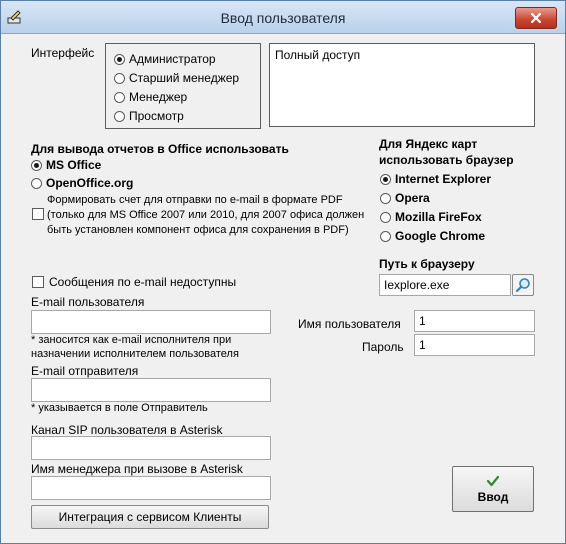  Describe the element at coordinates (151, 448) in the screenshot. I see `sip-channel-input` at that location.